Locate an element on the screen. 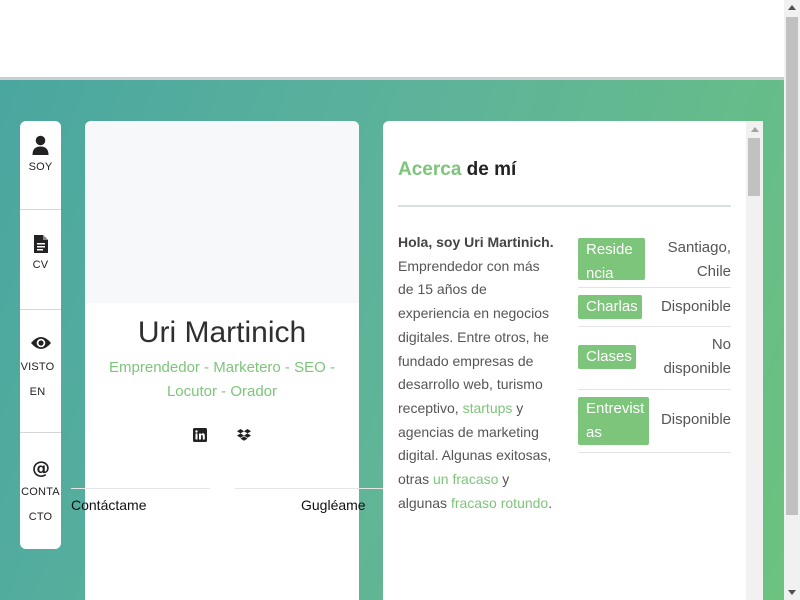  nav-item-cv: CV is located at coordinates (40, 256).